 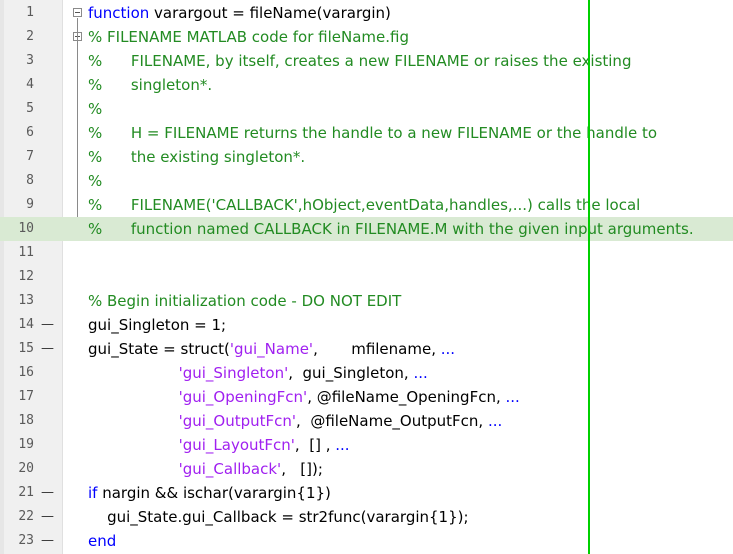 I want to click on code-line: 2 % FILENAME MATLAB code for fileName.fig, so click(x=366, y=37).